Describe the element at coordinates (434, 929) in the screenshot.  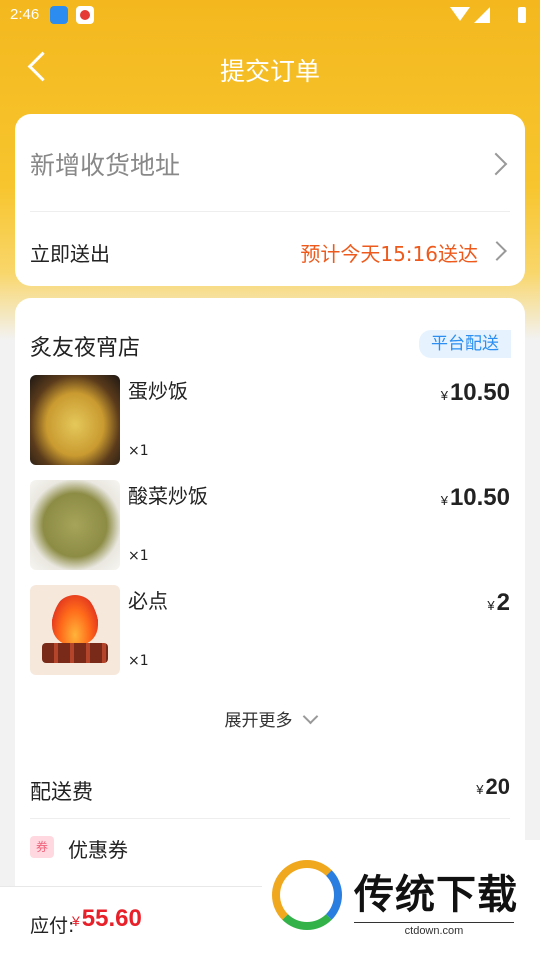
I see `watermark-site: ctdown.com` at that location.